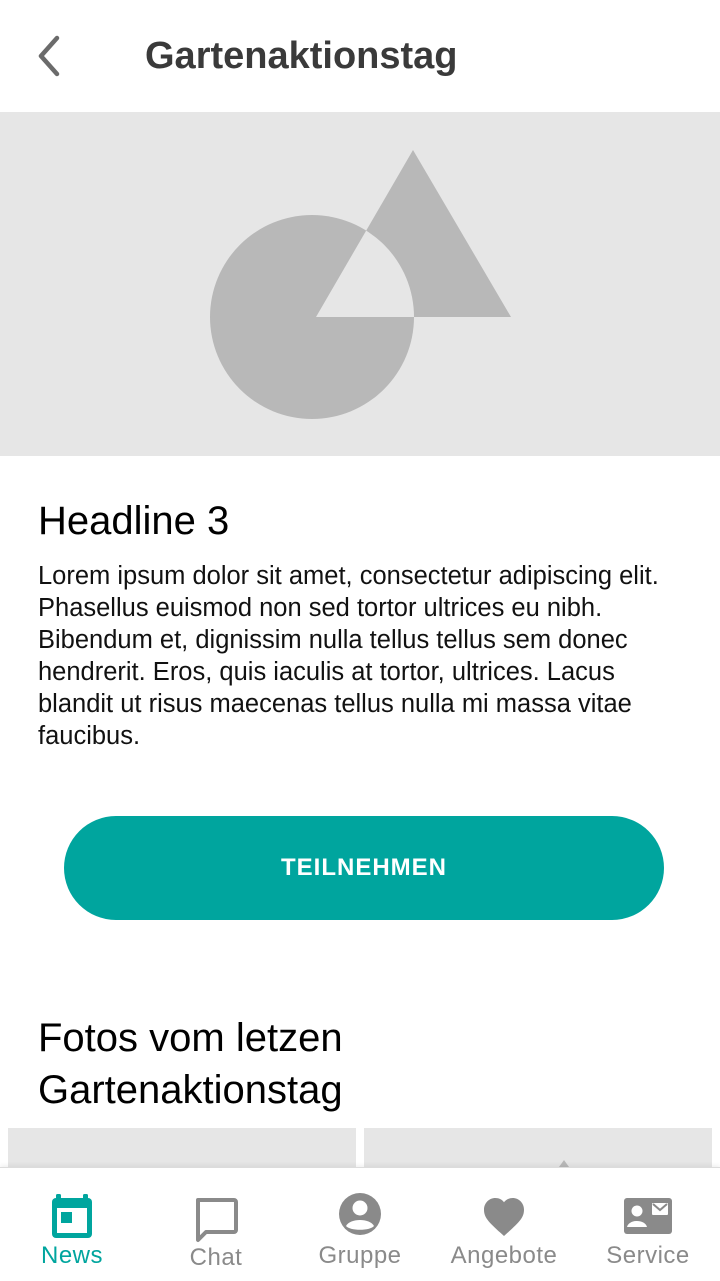 The image size is (720, 1281). What do you see at coordinates (648, 1255) in the screenshot?
I see `nav-label-service: Service` at bounding box center [648, 1255].